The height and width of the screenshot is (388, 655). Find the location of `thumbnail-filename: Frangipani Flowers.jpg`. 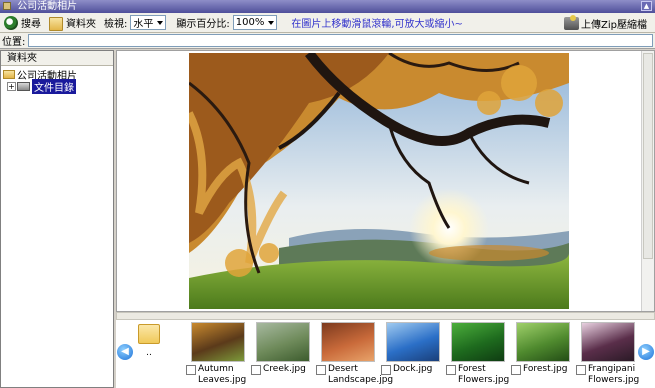

thumbnail-filename: Frangipani Flowers.jpg is located at coordinates (614, 374).